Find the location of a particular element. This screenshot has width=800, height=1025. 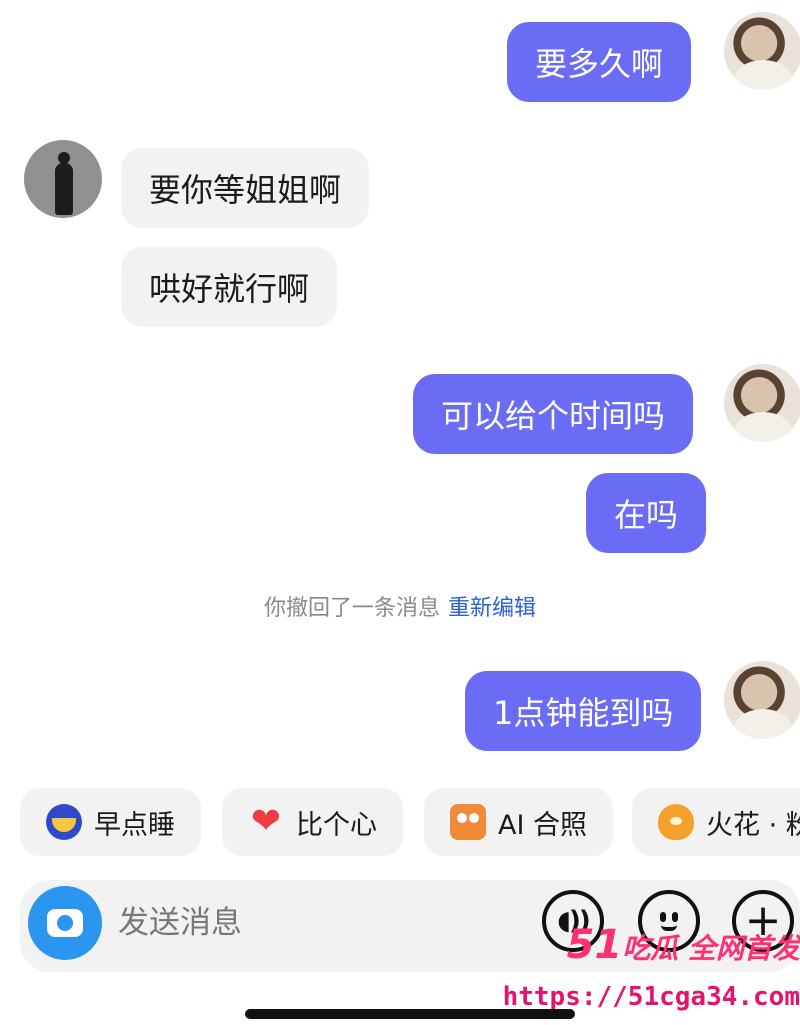

quick-action-sleep: 早点睡 is located at coordinates (110, 822).